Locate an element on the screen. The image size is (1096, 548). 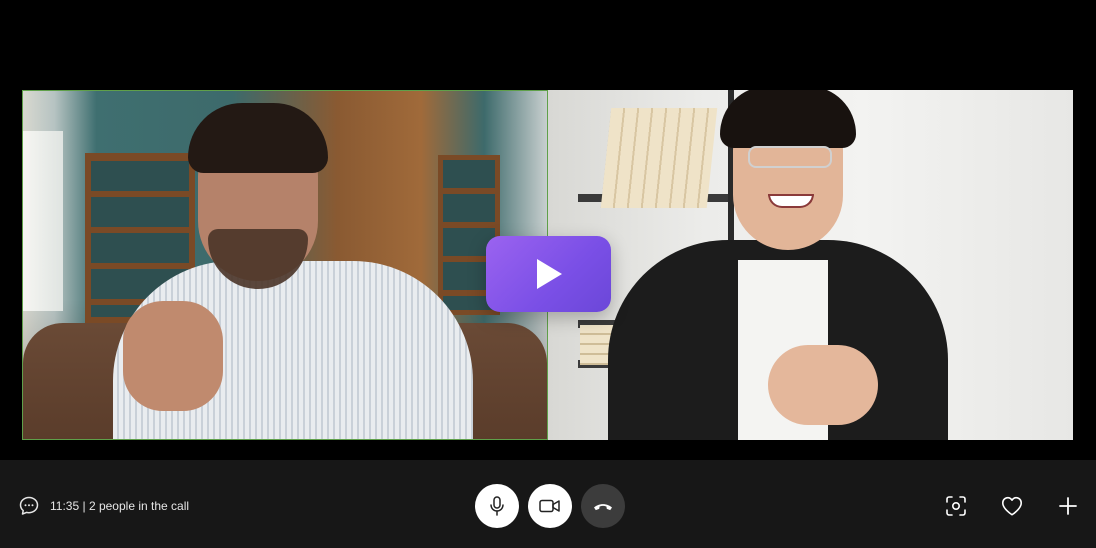
end-call-button is located at coordinates (603, 506).